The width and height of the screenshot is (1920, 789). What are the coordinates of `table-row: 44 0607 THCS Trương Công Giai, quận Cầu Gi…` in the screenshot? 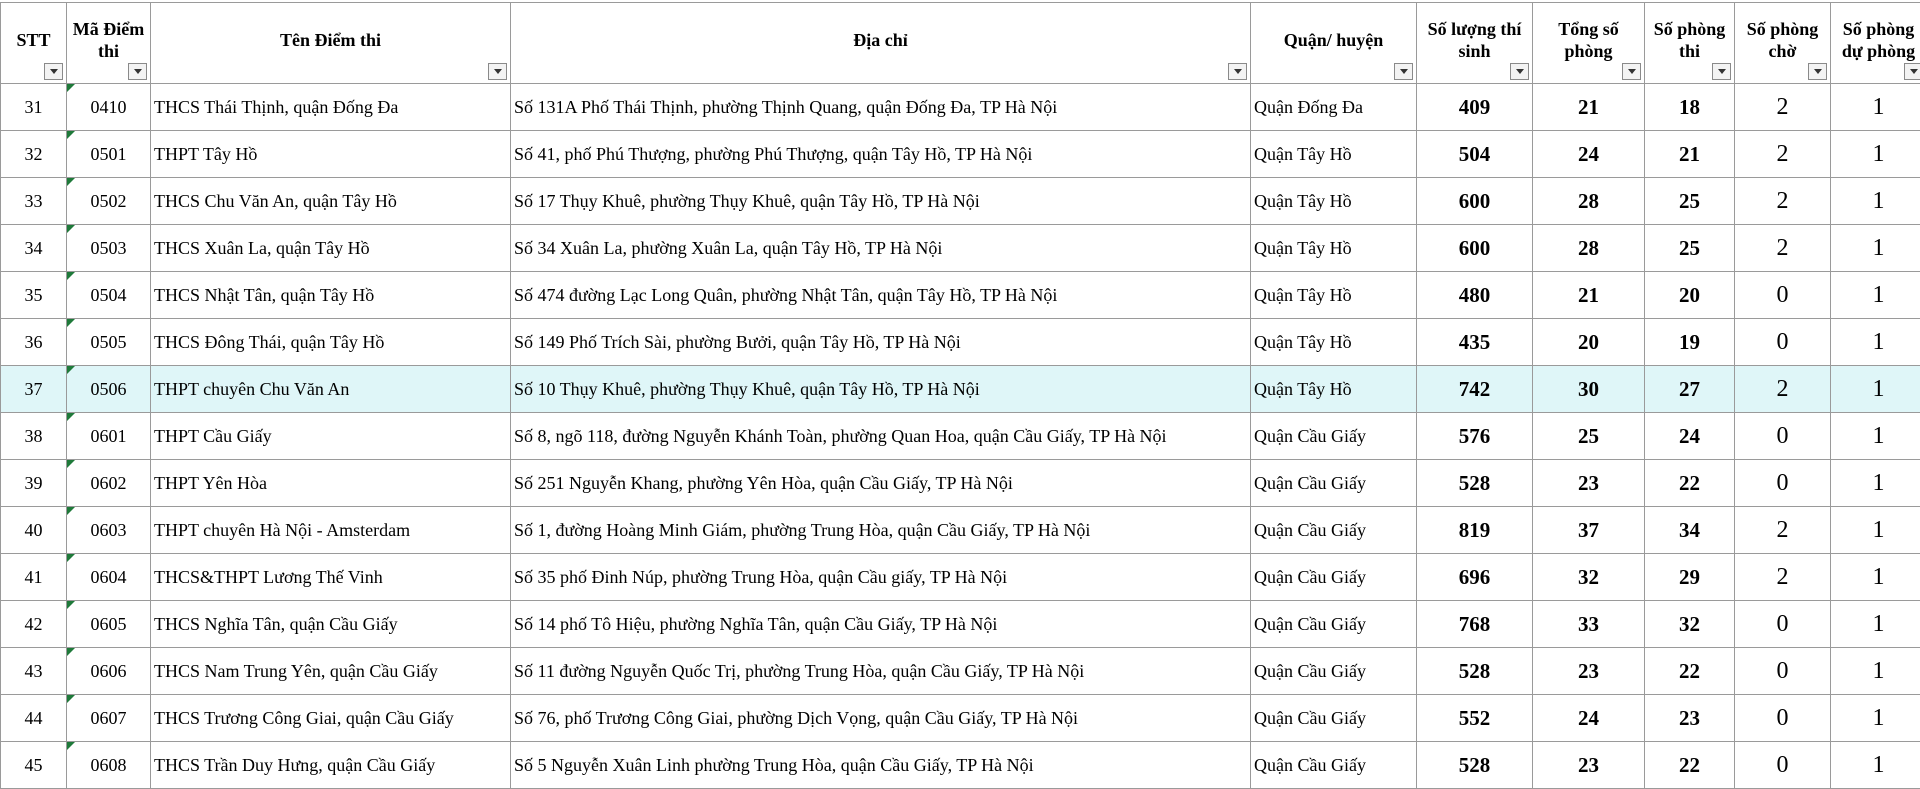 It's located at (960, 718).